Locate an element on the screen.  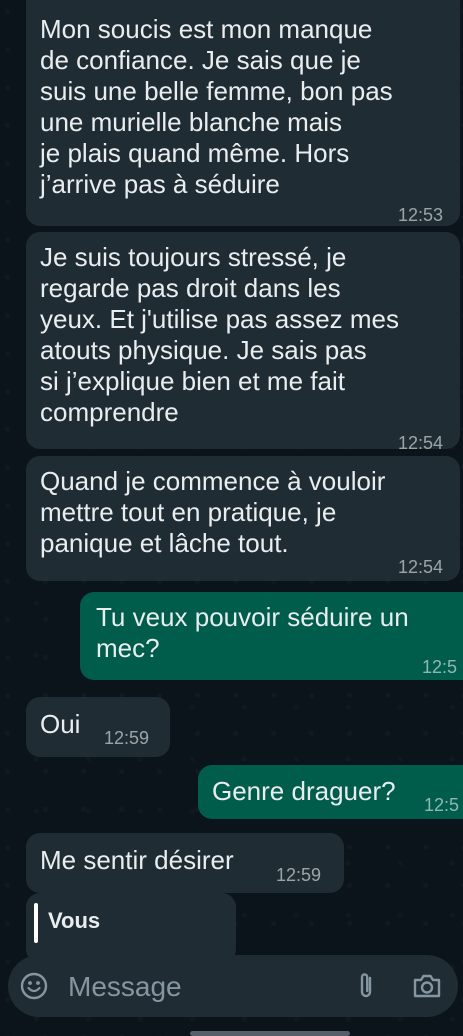
home-indicator is located at coordinates (270, 1033).